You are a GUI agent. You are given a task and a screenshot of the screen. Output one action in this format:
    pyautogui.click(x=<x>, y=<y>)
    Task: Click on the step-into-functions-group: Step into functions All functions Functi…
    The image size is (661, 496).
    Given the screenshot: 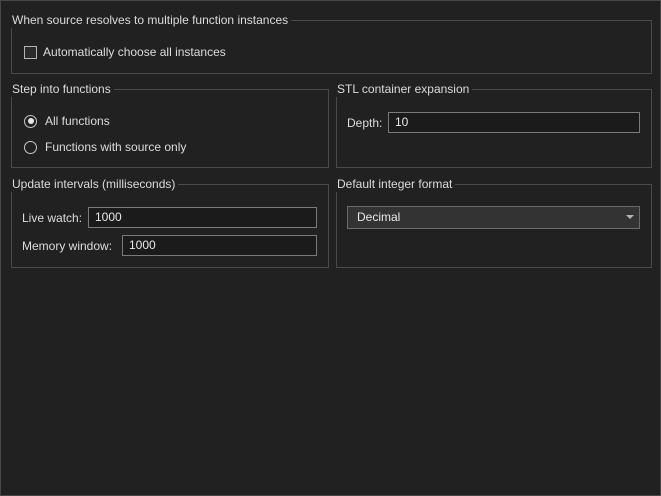 What is the action you would take?
    pyautogui.click(x=169, y=124)
    